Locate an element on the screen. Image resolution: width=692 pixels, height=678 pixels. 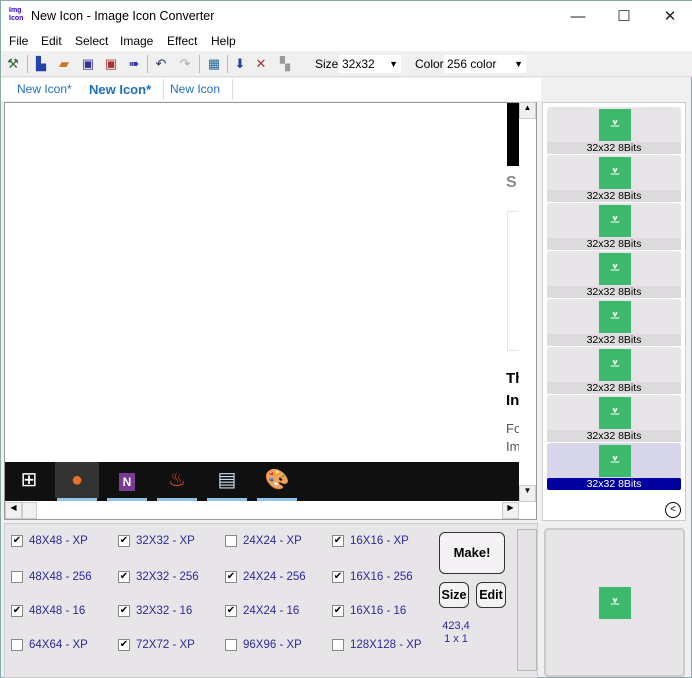
icon-preview: ⩡ is located at coordinates (614, 602).